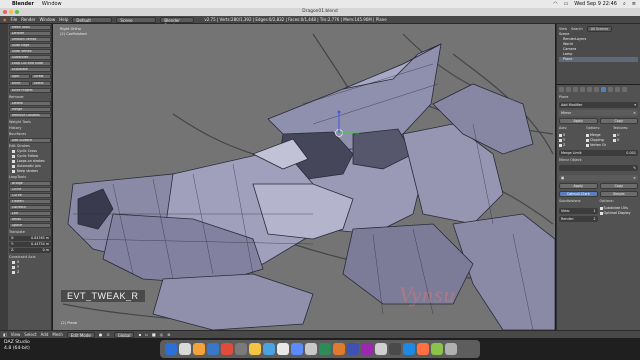  Describe the element at coordinates (634, 168) in the screenshot. I see `eyedropper-icon: ✎` at that location.